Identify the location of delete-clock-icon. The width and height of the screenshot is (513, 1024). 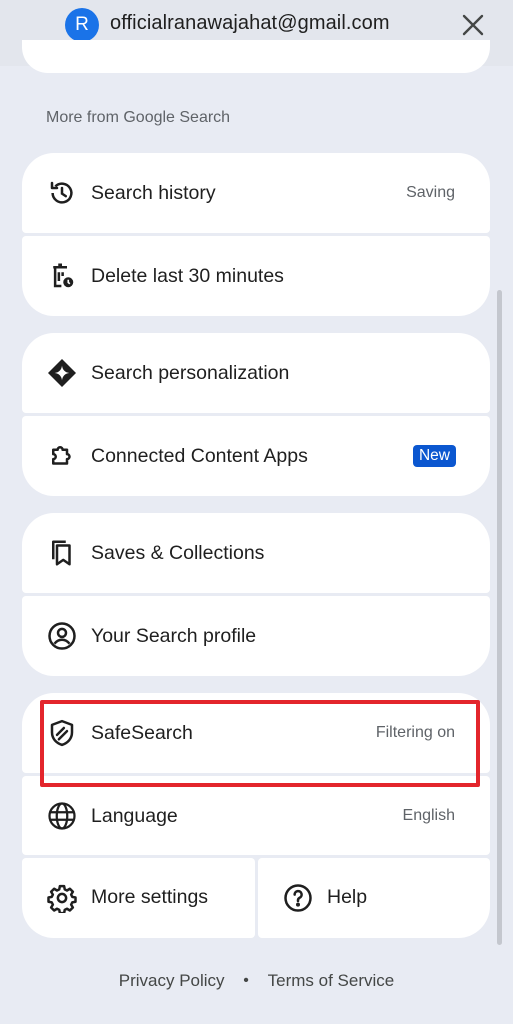
(62, 276).